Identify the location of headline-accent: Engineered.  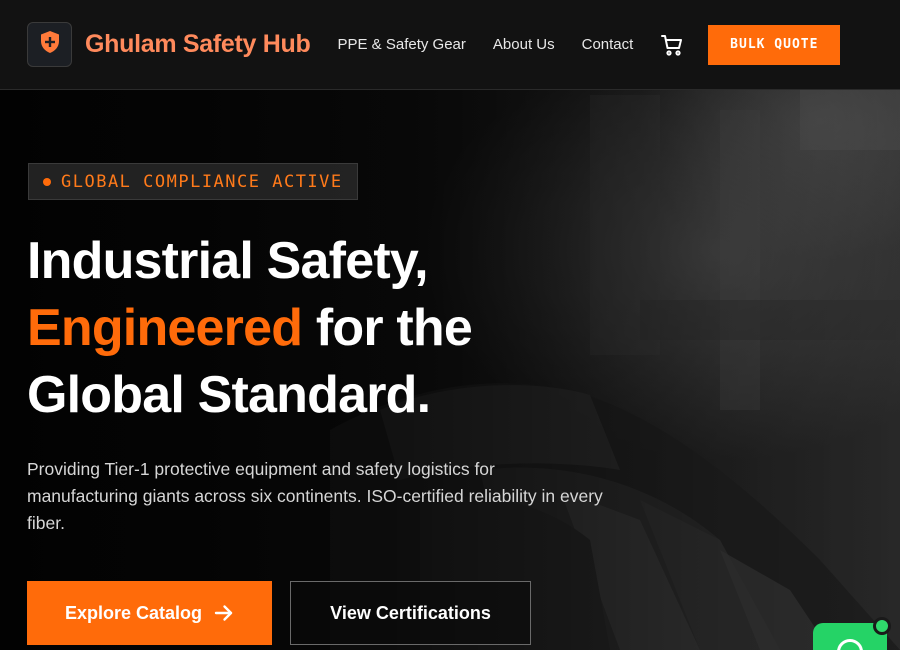
(165, 328).